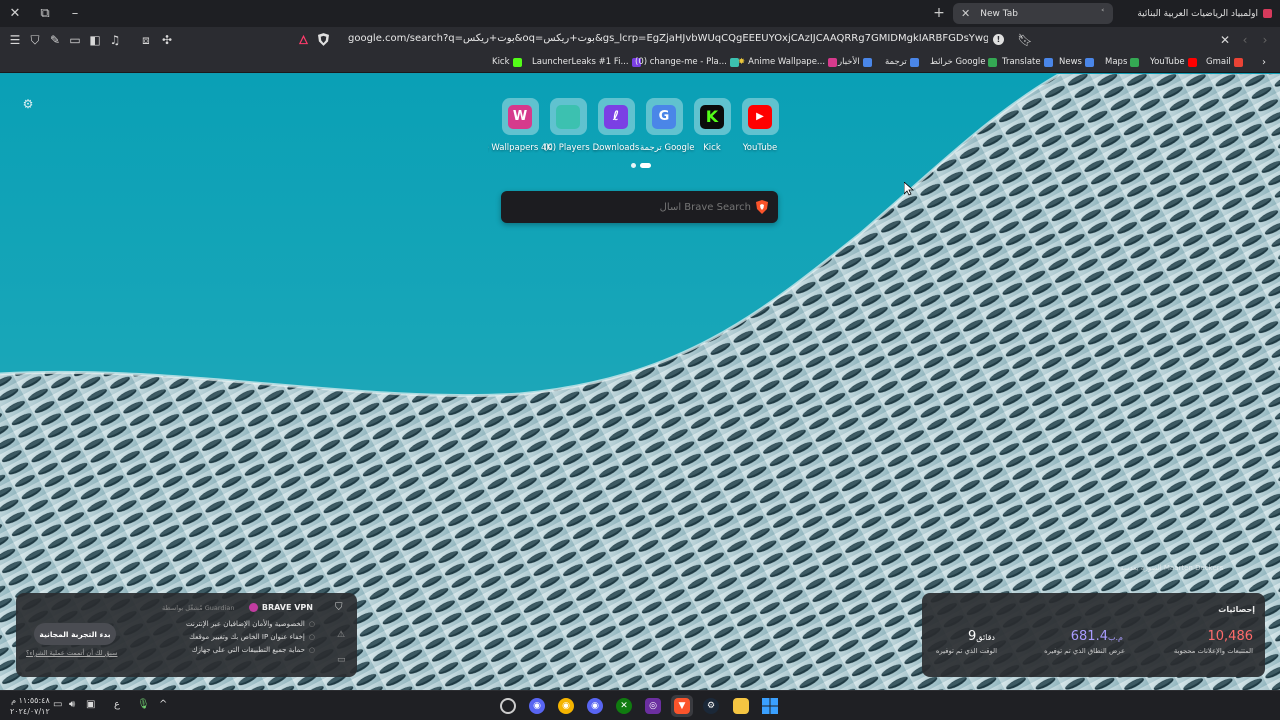  I want to click on folder-icon, so click(741, 706).